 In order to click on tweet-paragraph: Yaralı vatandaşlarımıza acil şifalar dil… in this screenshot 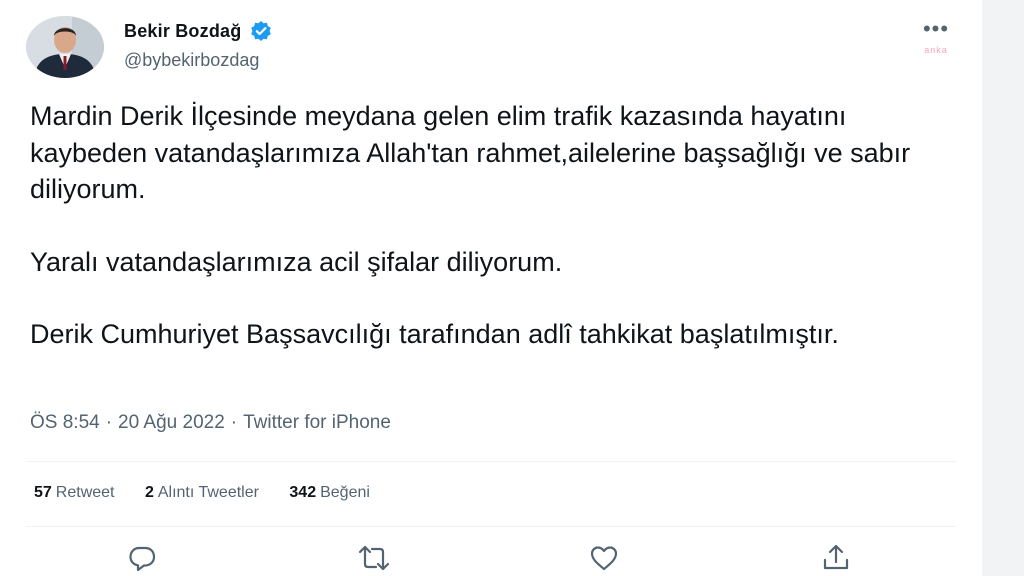, I will do `click(296, 261)`.